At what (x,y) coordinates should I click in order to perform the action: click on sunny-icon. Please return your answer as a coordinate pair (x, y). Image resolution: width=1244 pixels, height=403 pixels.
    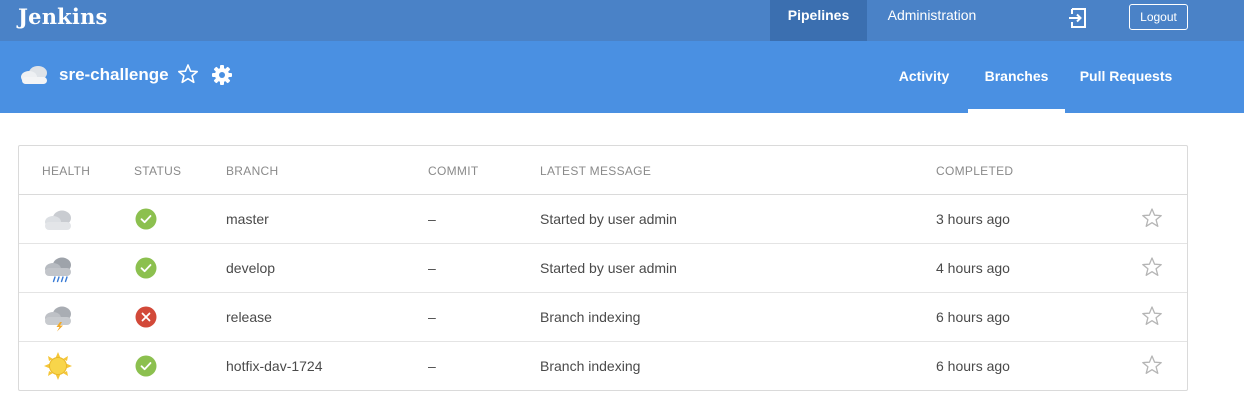
    Looking at the image, I should click on (58, 366).